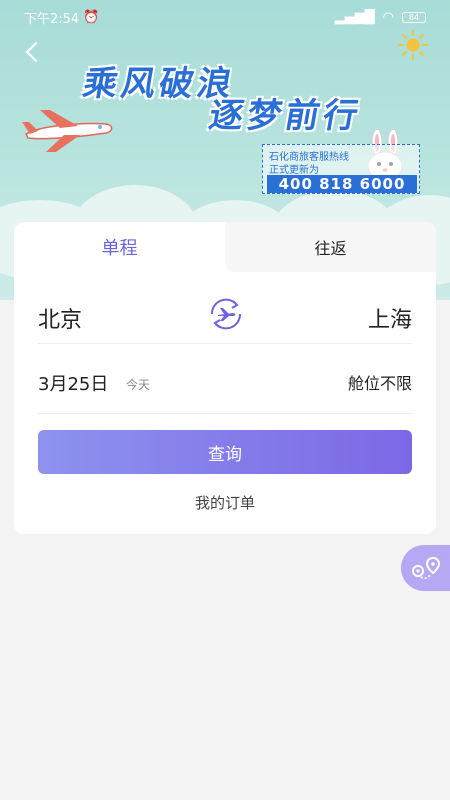 Image resolution: width=450 pixels, height=800 pixels. What do you see at coordinates (380, 382) in the screenshot?
I see `cabin-class-select: 舱位不限` at bounding box center [380, 382].